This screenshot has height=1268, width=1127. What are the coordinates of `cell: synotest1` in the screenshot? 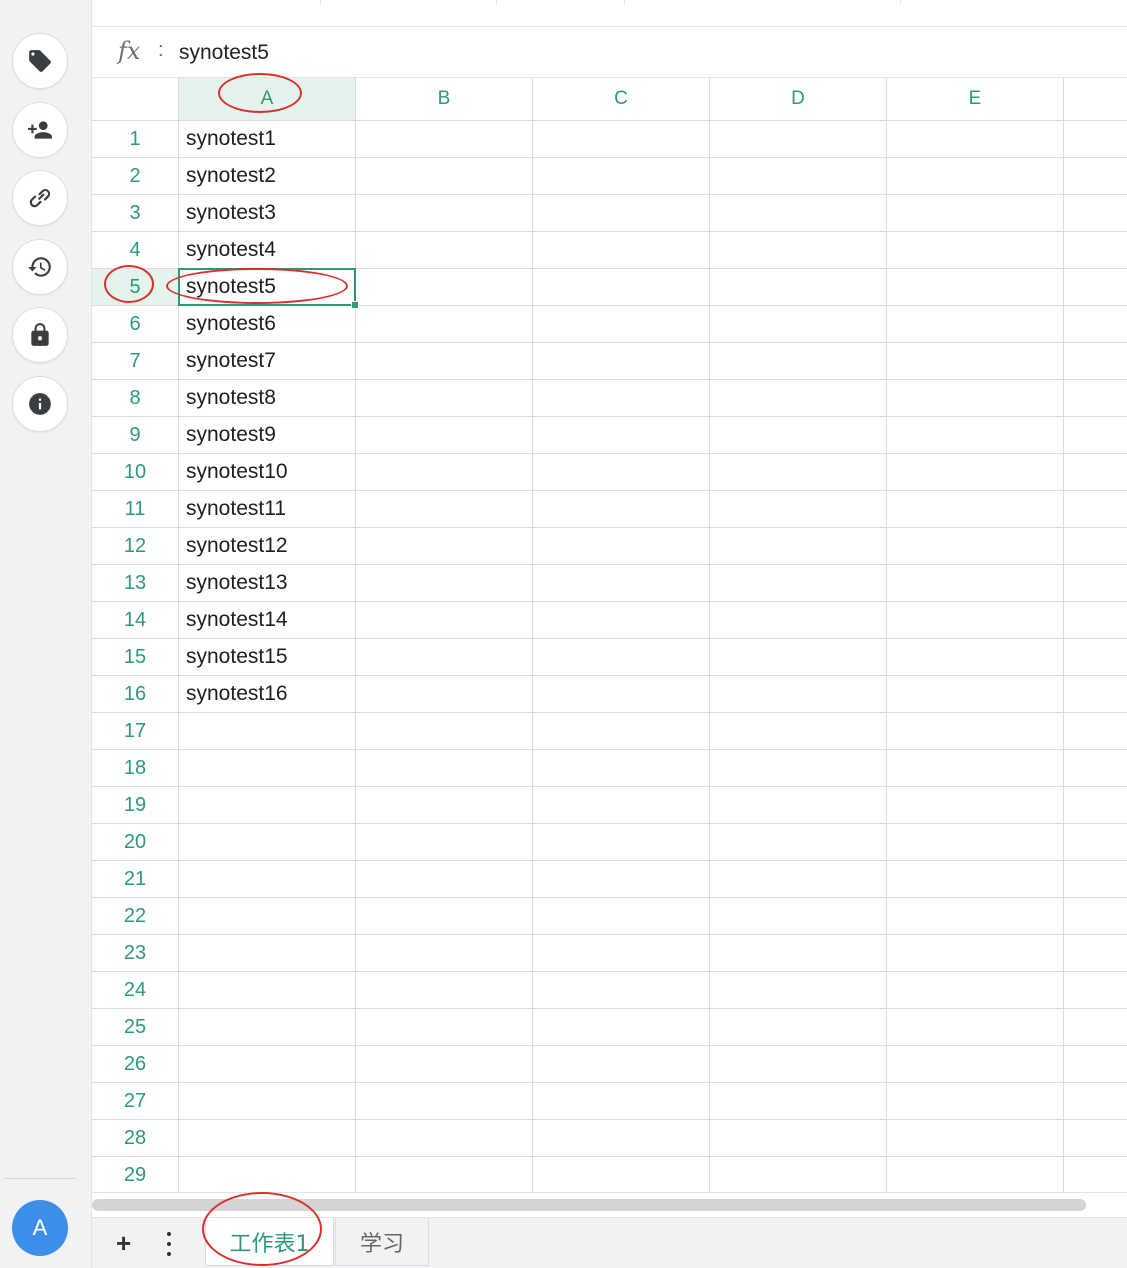 It's located at (267, 139).